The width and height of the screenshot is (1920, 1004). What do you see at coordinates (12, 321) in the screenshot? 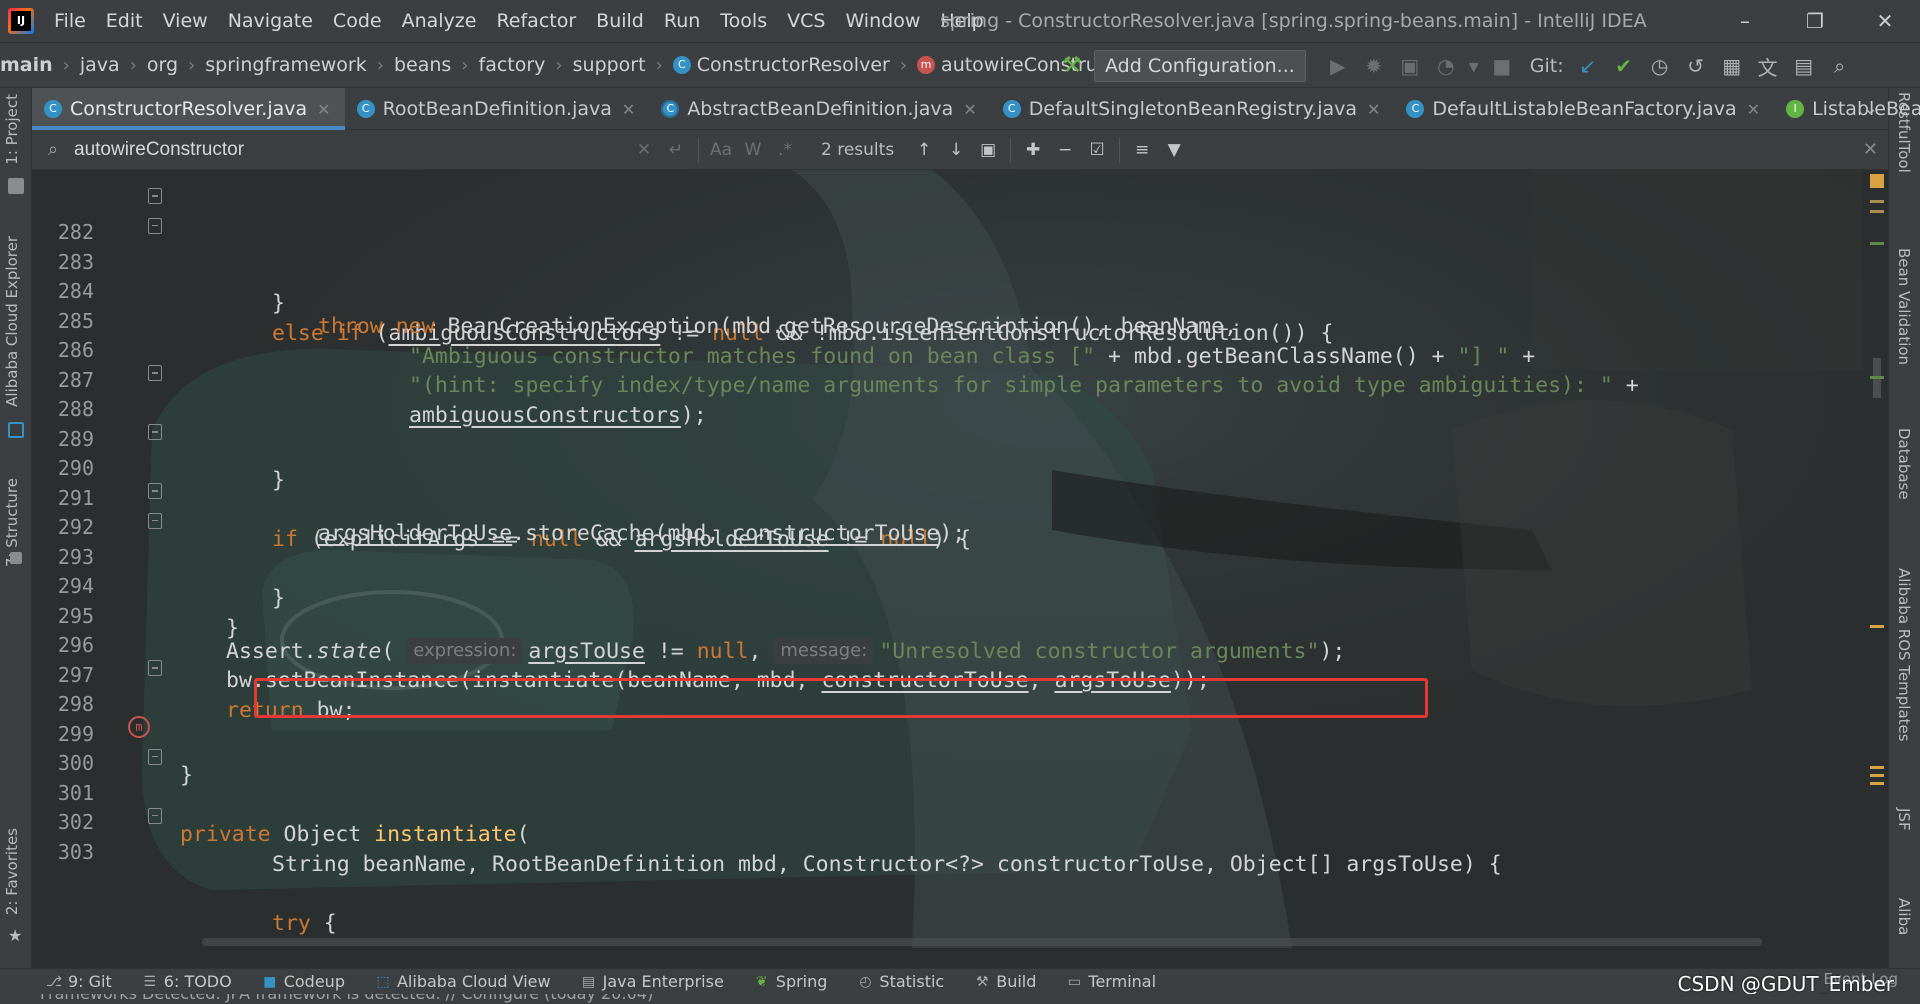
I see `tool-tab-alibaba-cloud-explorer: Alibaba Cloud Explorer` at bounding box center [12, 321].